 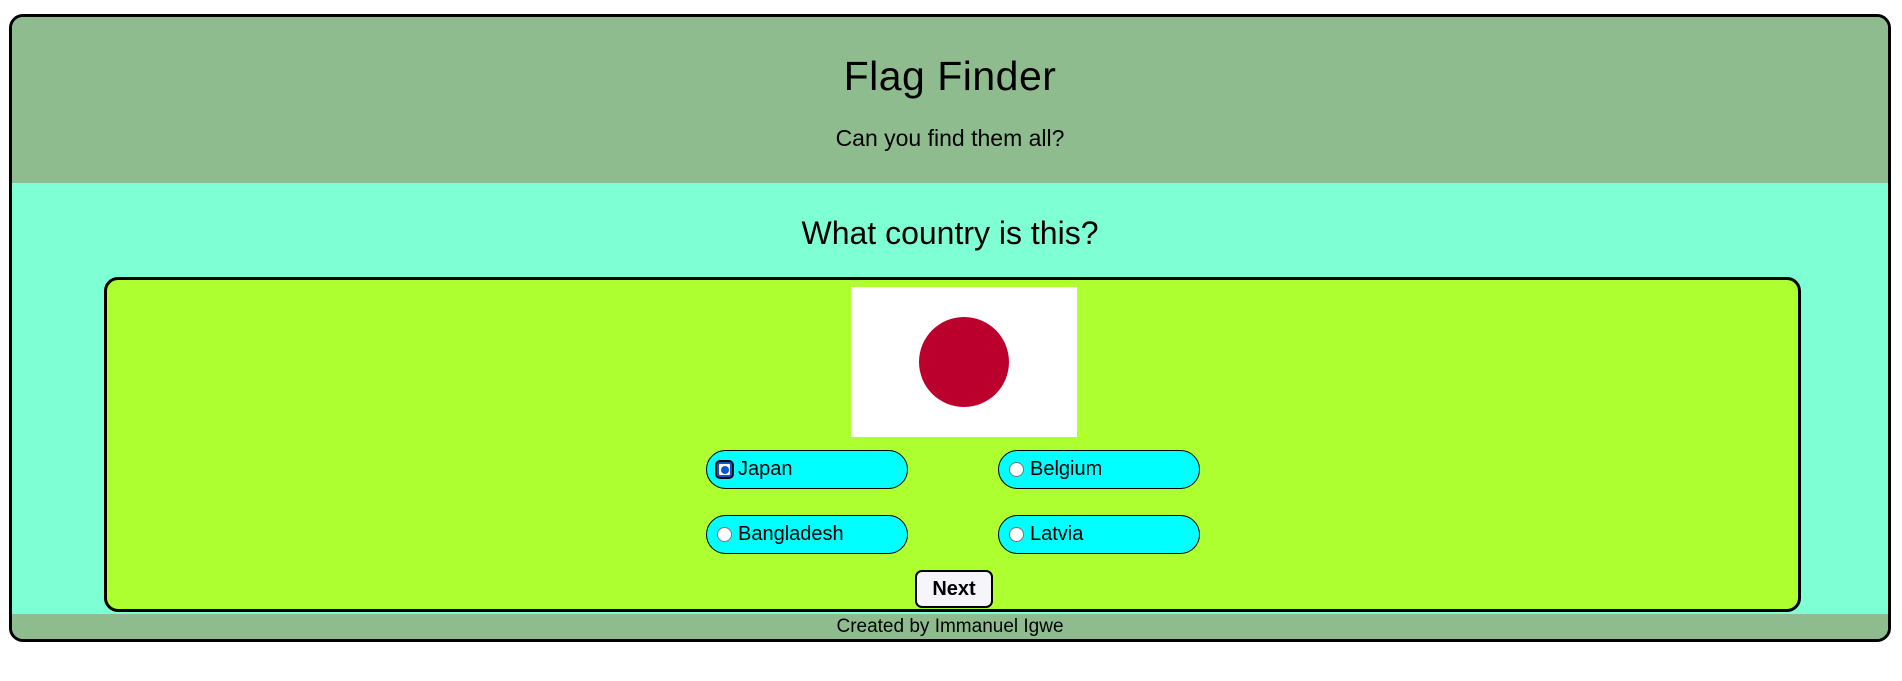 What do you see at coordinates (807, 469) in the screenshot?
I see `option-japan: Japan` at bounding box center [807, 469].